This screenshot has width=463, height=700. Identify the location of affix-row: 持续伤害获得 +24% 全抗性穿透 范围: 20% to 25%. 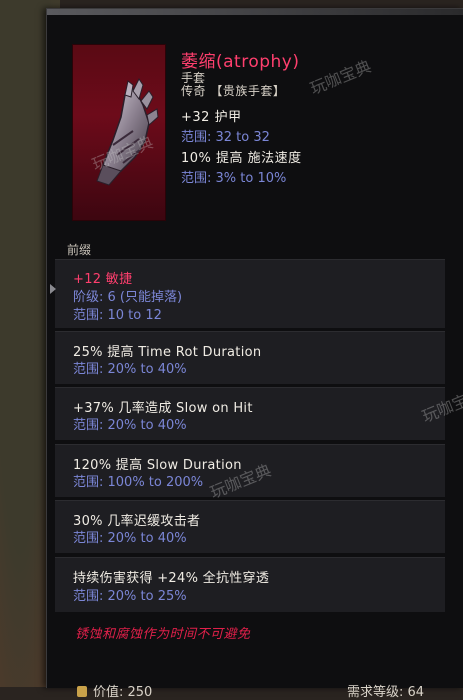
(250, 584).